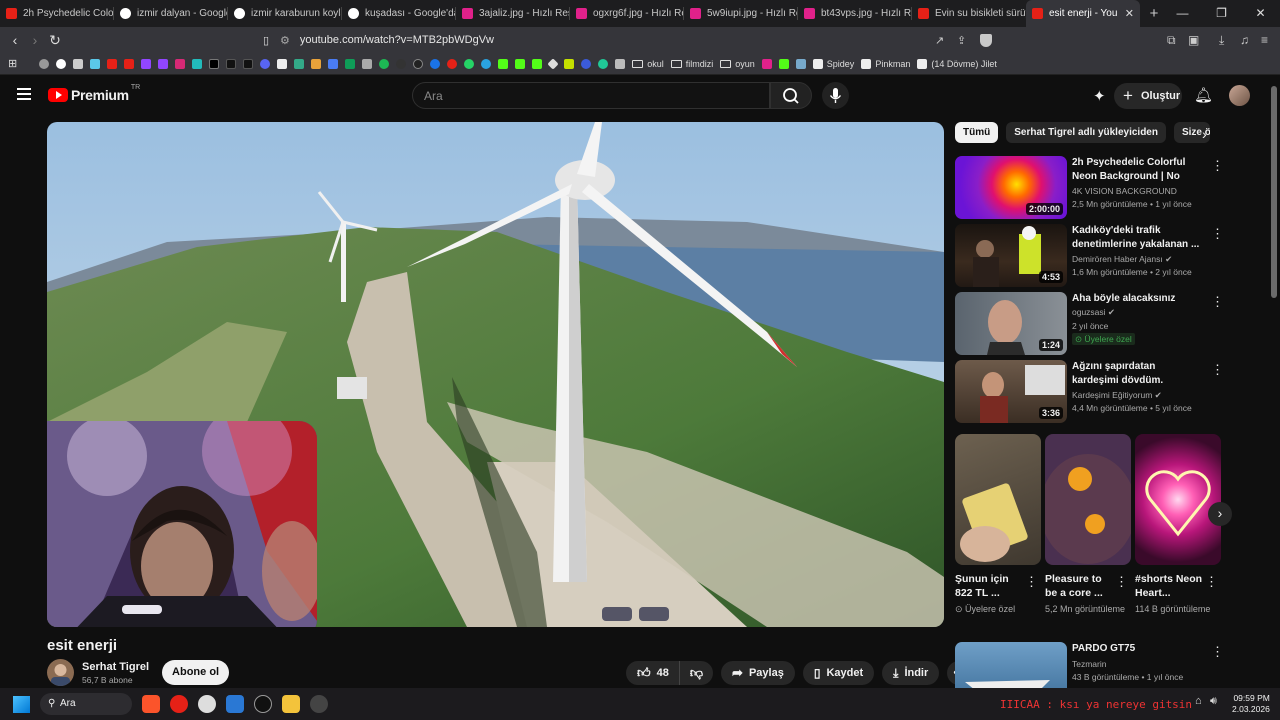  Describe the element at coordinates (57, 13) in the screenshot. I see `browser-tab: 2h Psychedelic Colorfu` at that location.